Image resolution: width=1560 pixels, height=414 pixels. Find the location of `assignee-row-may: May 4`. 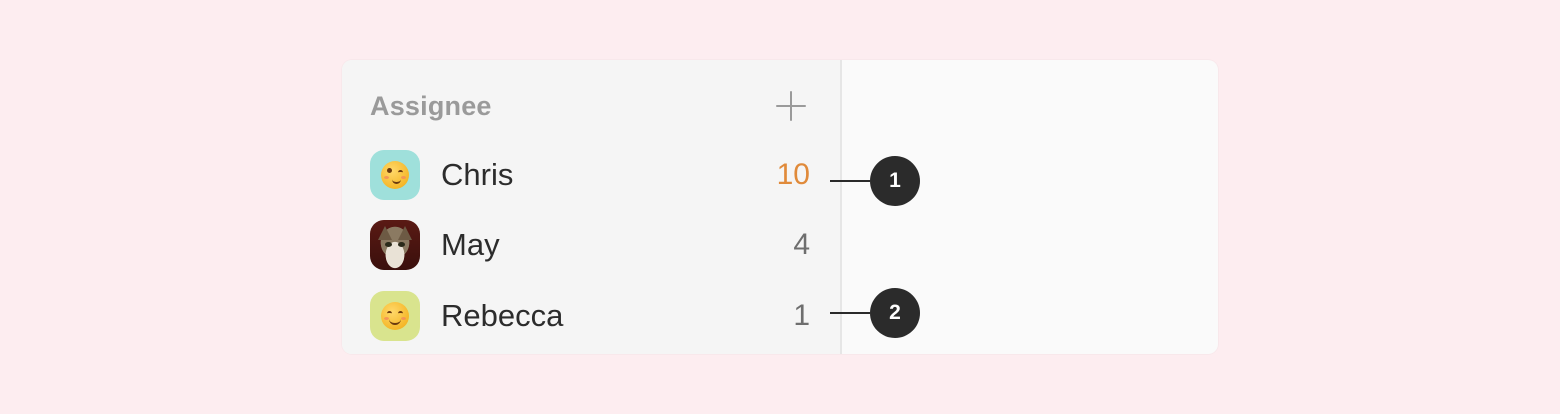

assignee-row-may: May 4 is located at coordinates (590, 245).